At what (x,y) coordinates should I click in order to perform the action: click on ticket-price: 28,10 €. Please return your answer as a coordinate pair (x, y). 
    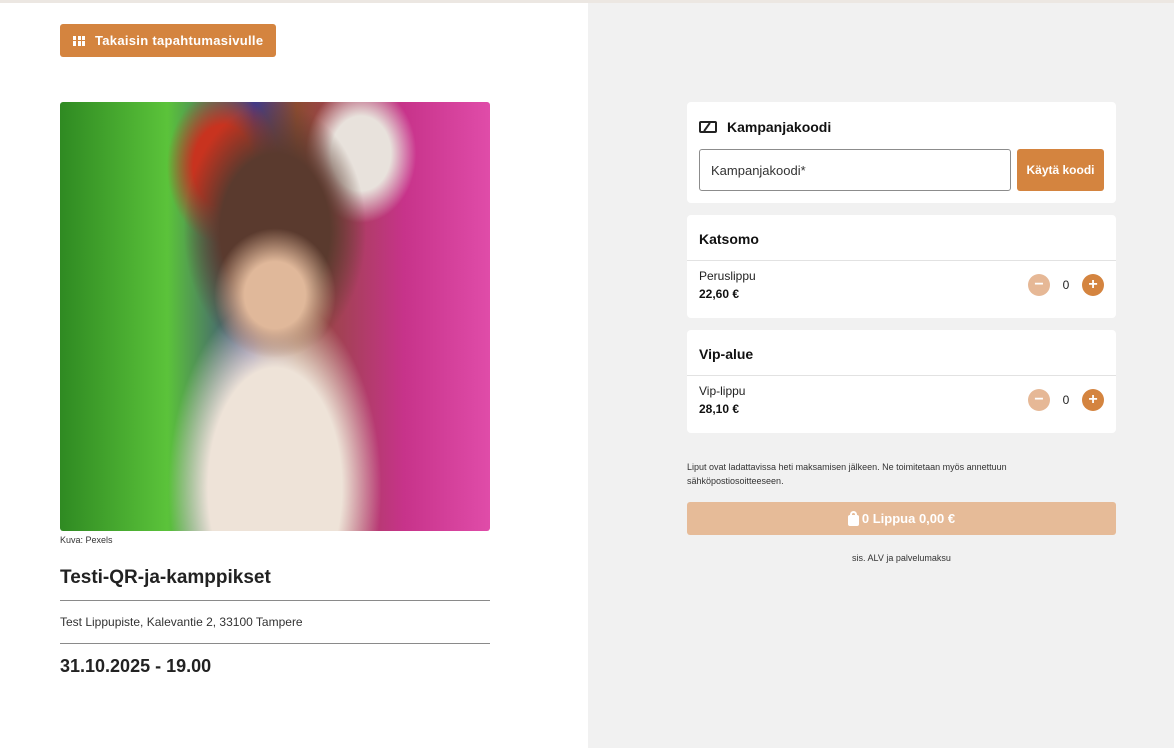
    Looking at the image, I should click on (719, 409).